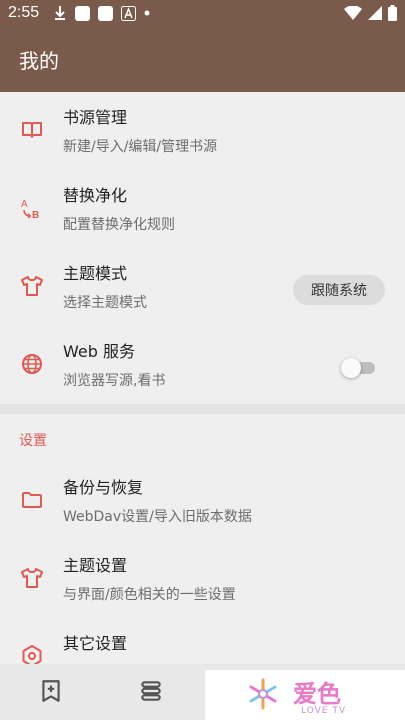 This screenshot has width=405, height=720. What do you see at coordinates (24, 204) in the screenshot?
I see `svg-text: A` at bounding box center [24, 204].